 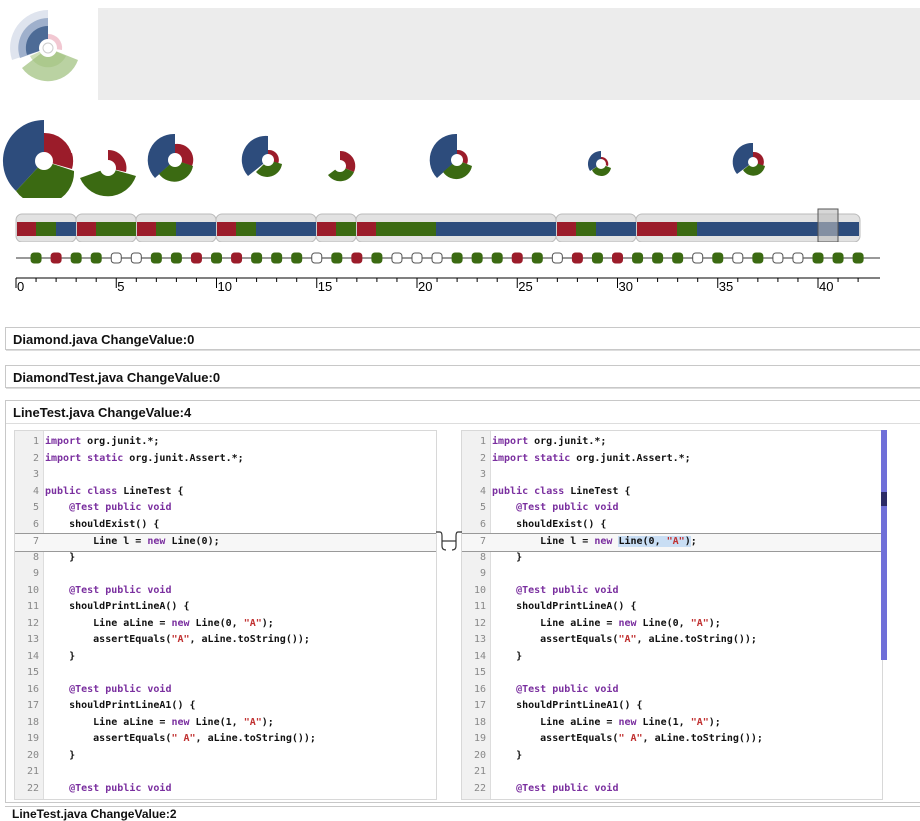 I want to click on file-panel-diamond: Diamond.java ChangeValue:0, so click(x=462, y=339).